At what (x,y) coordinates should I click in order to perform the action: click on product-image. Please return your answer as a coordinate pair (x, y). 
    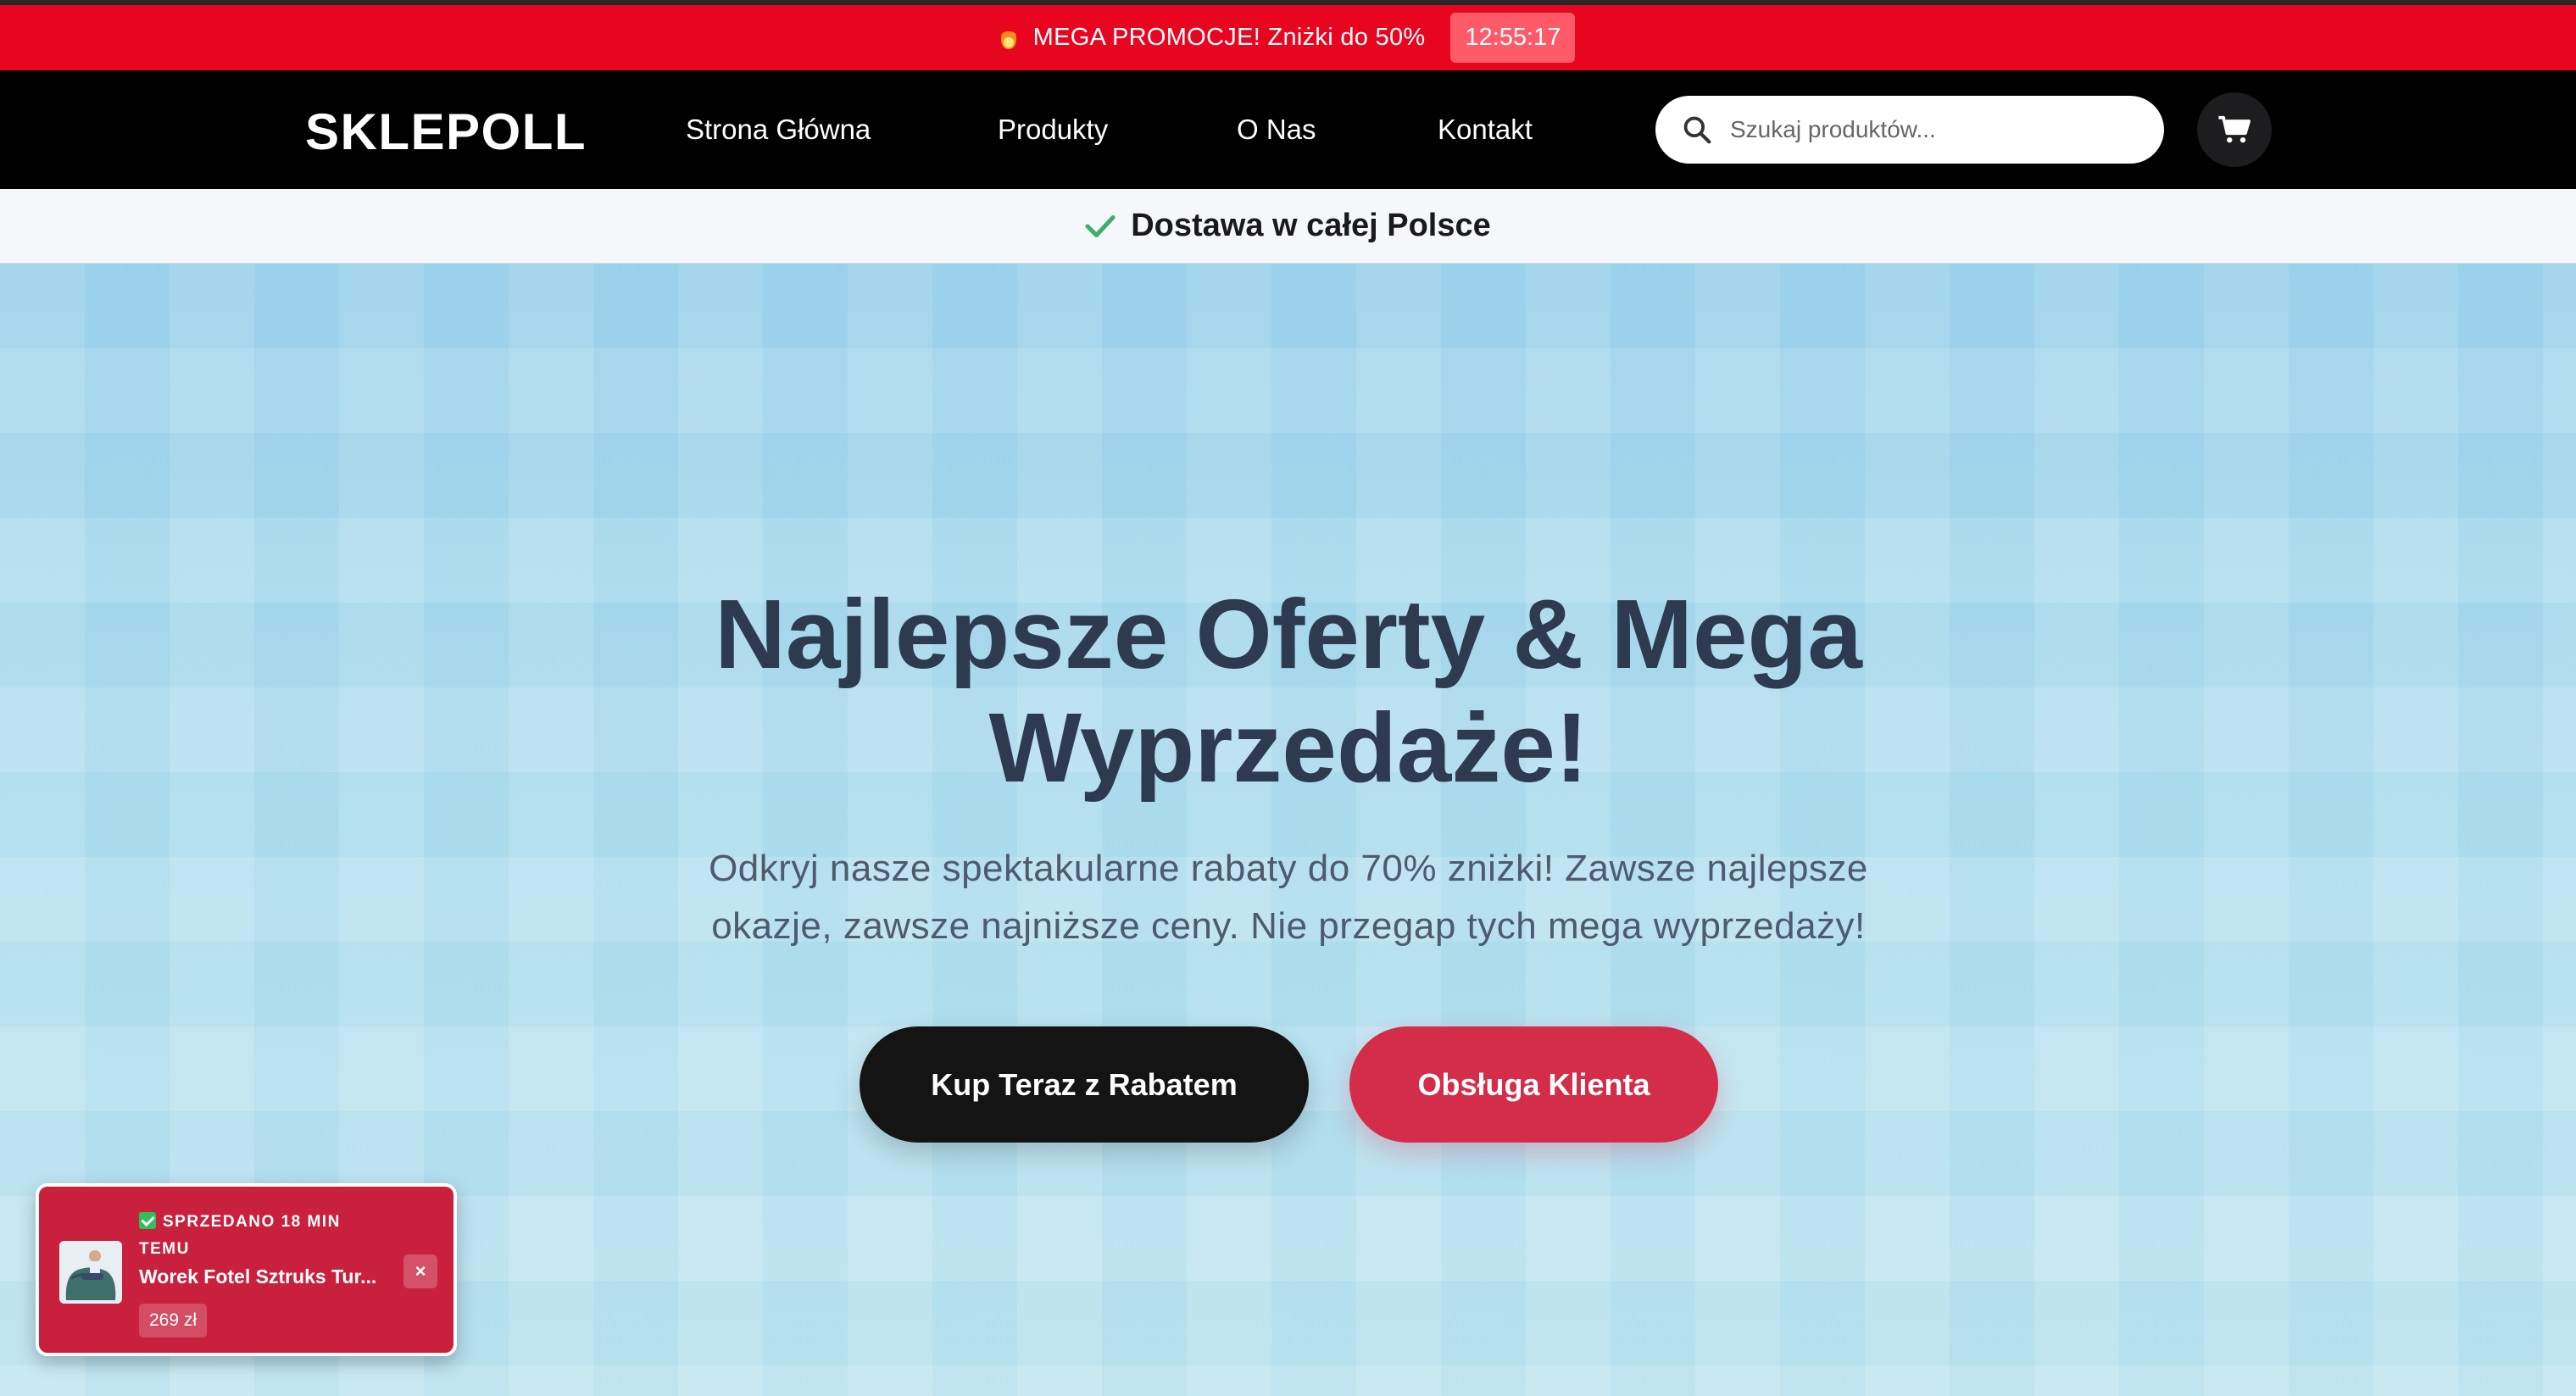
    Looking at the image, I should click on (90, 1272).